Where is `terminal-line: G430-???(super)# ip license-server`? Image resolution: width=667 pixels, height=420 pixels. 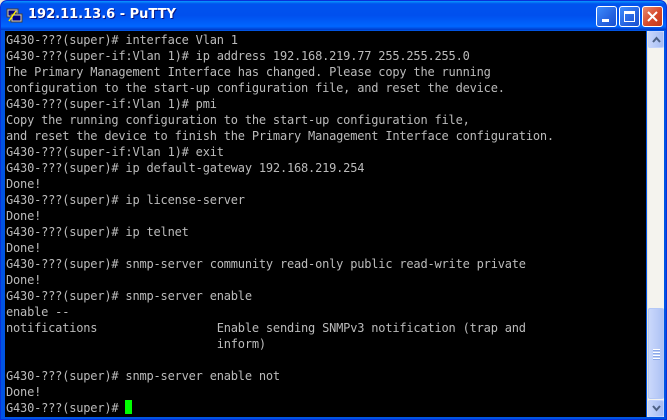
terminal-line: G430-???(super)# ip license-server is located at coordinates (125, 200).